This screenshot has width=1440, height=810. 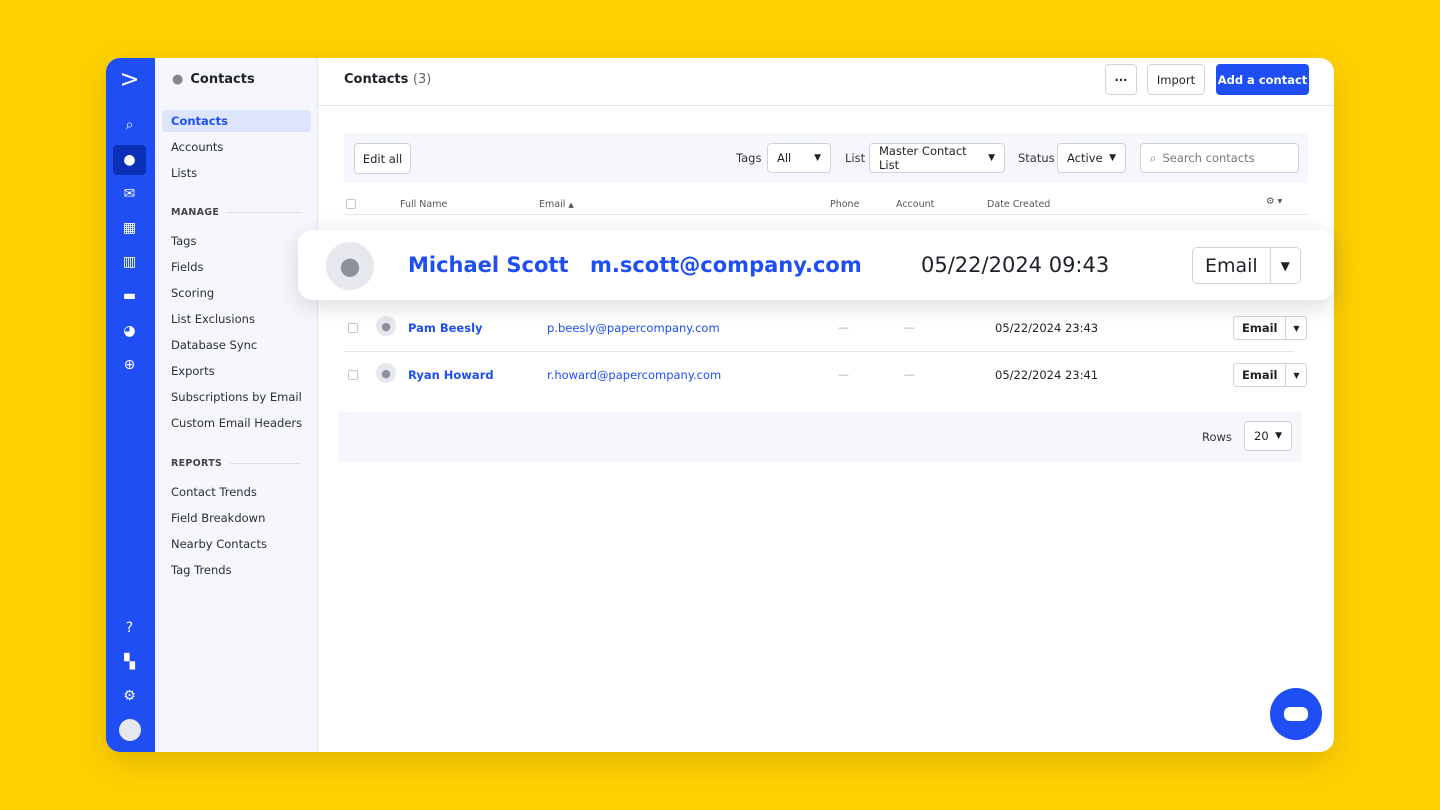 What do you see at coordinates (1121, 79) in the screenshot?
I see `more-button: ···` at bounding box center [1121, 79].